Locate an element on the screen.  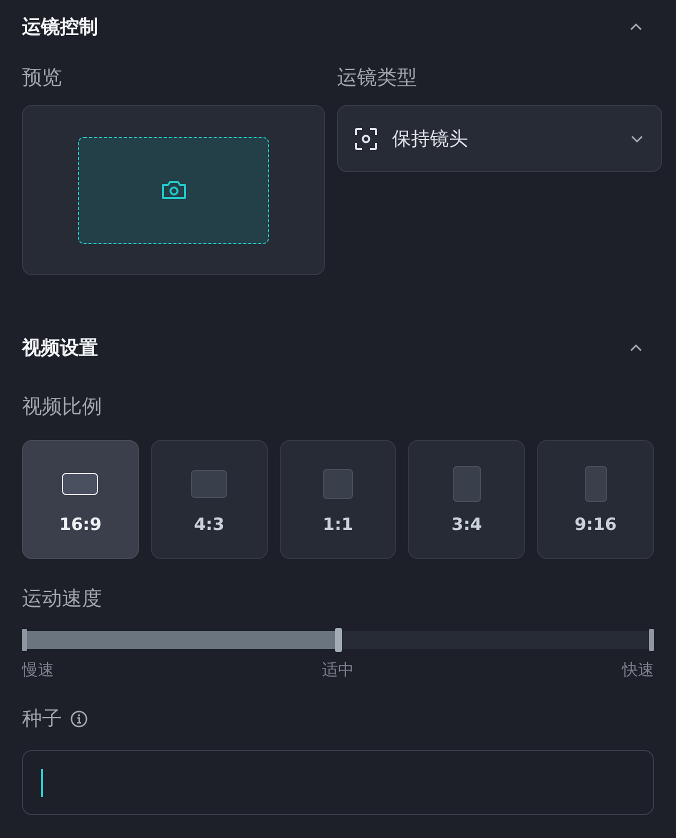
aspect-ratio-option: 4:3 is located at coordinates (209, 499).